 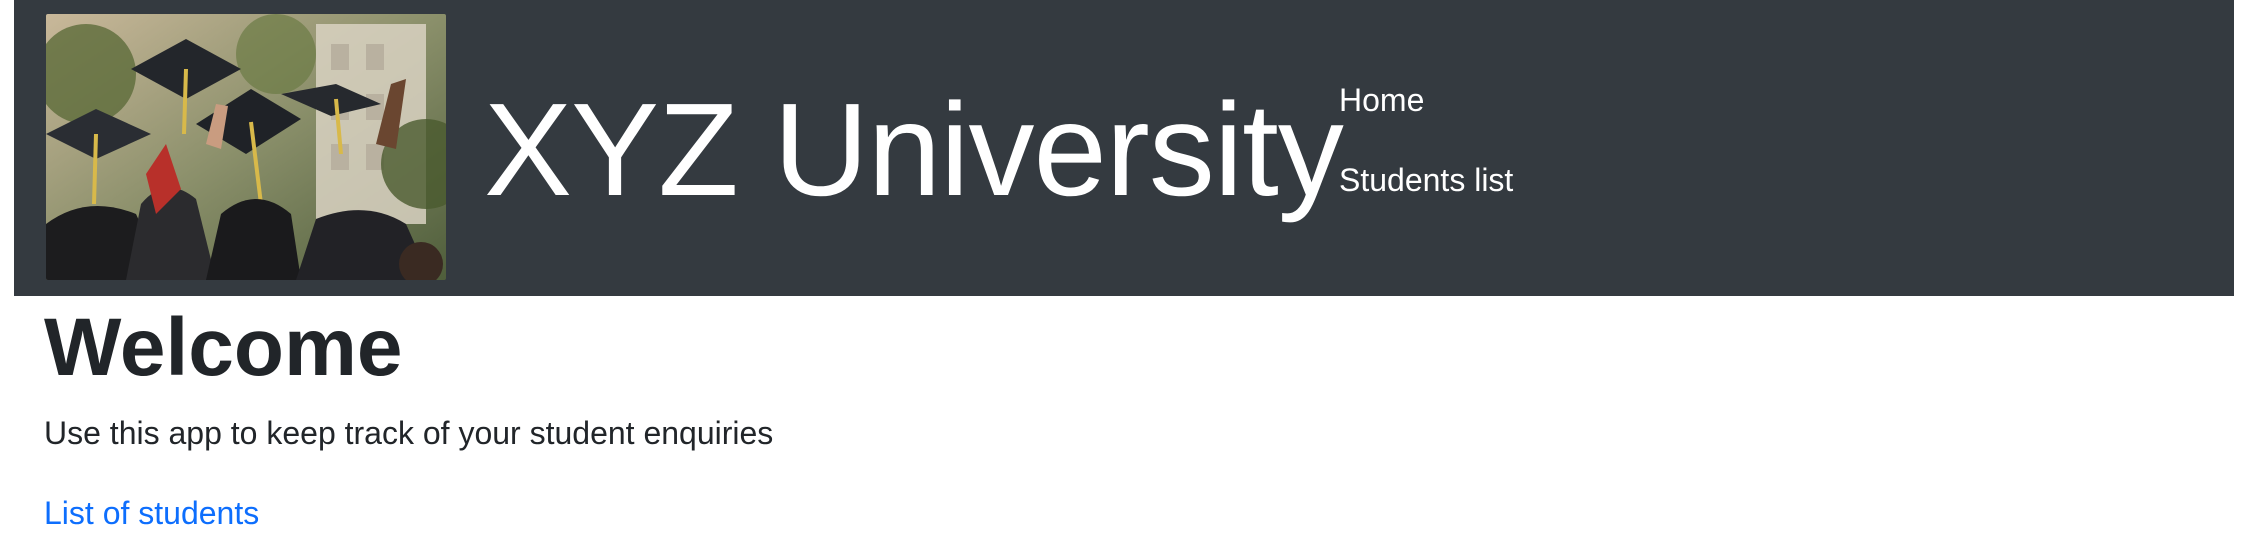 I want to click on graduation-caps-image, so click(x=246, y=147).